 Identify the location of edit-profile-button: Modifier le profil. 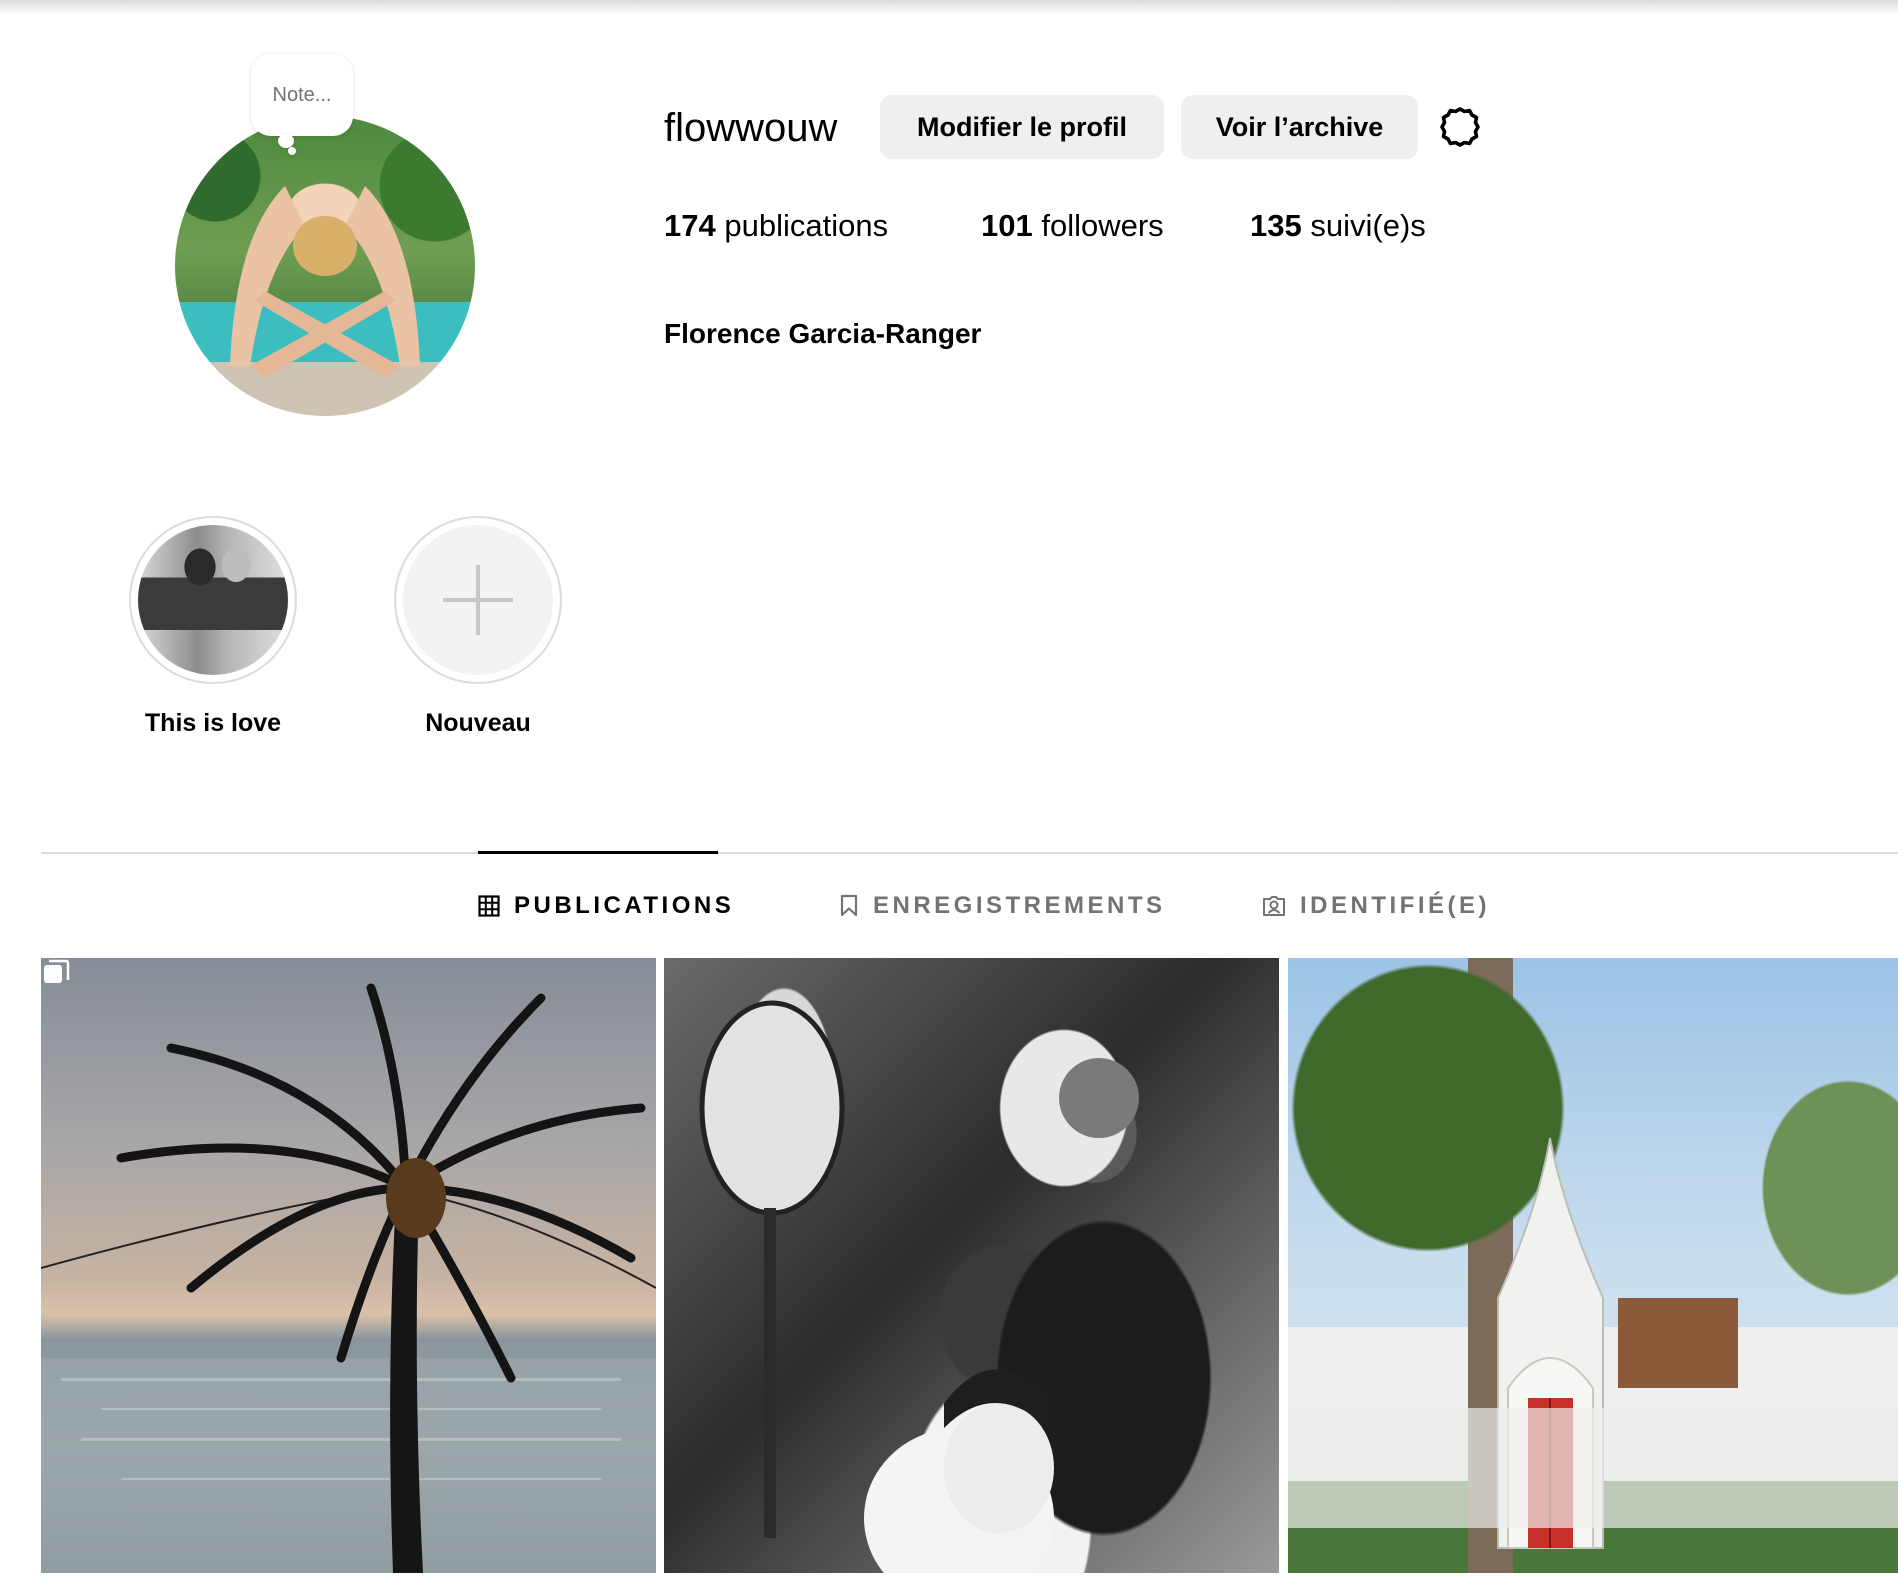
(1022, 127).